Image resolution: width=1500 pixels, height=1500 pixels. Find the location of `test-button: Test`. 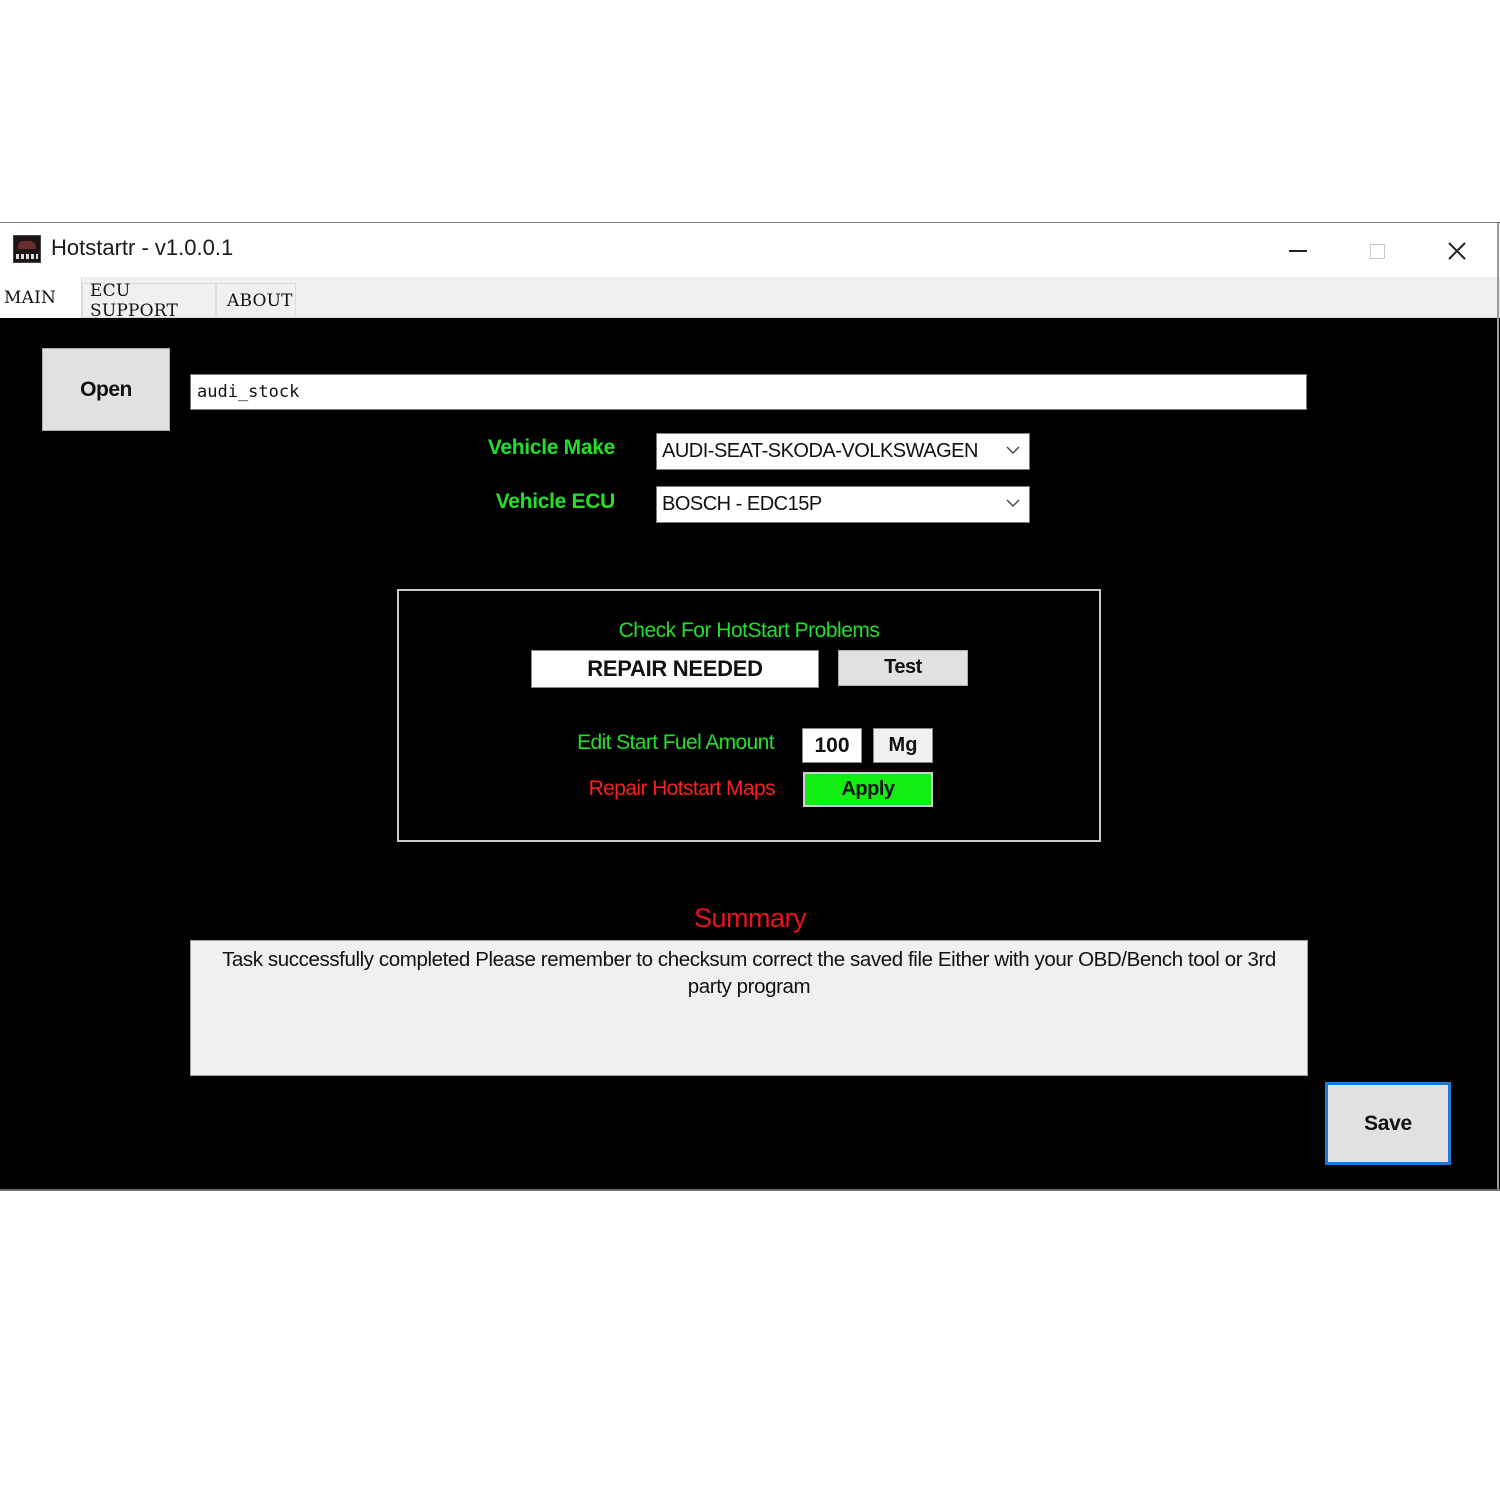

test-button: Test is located at coordinates (903, 668).